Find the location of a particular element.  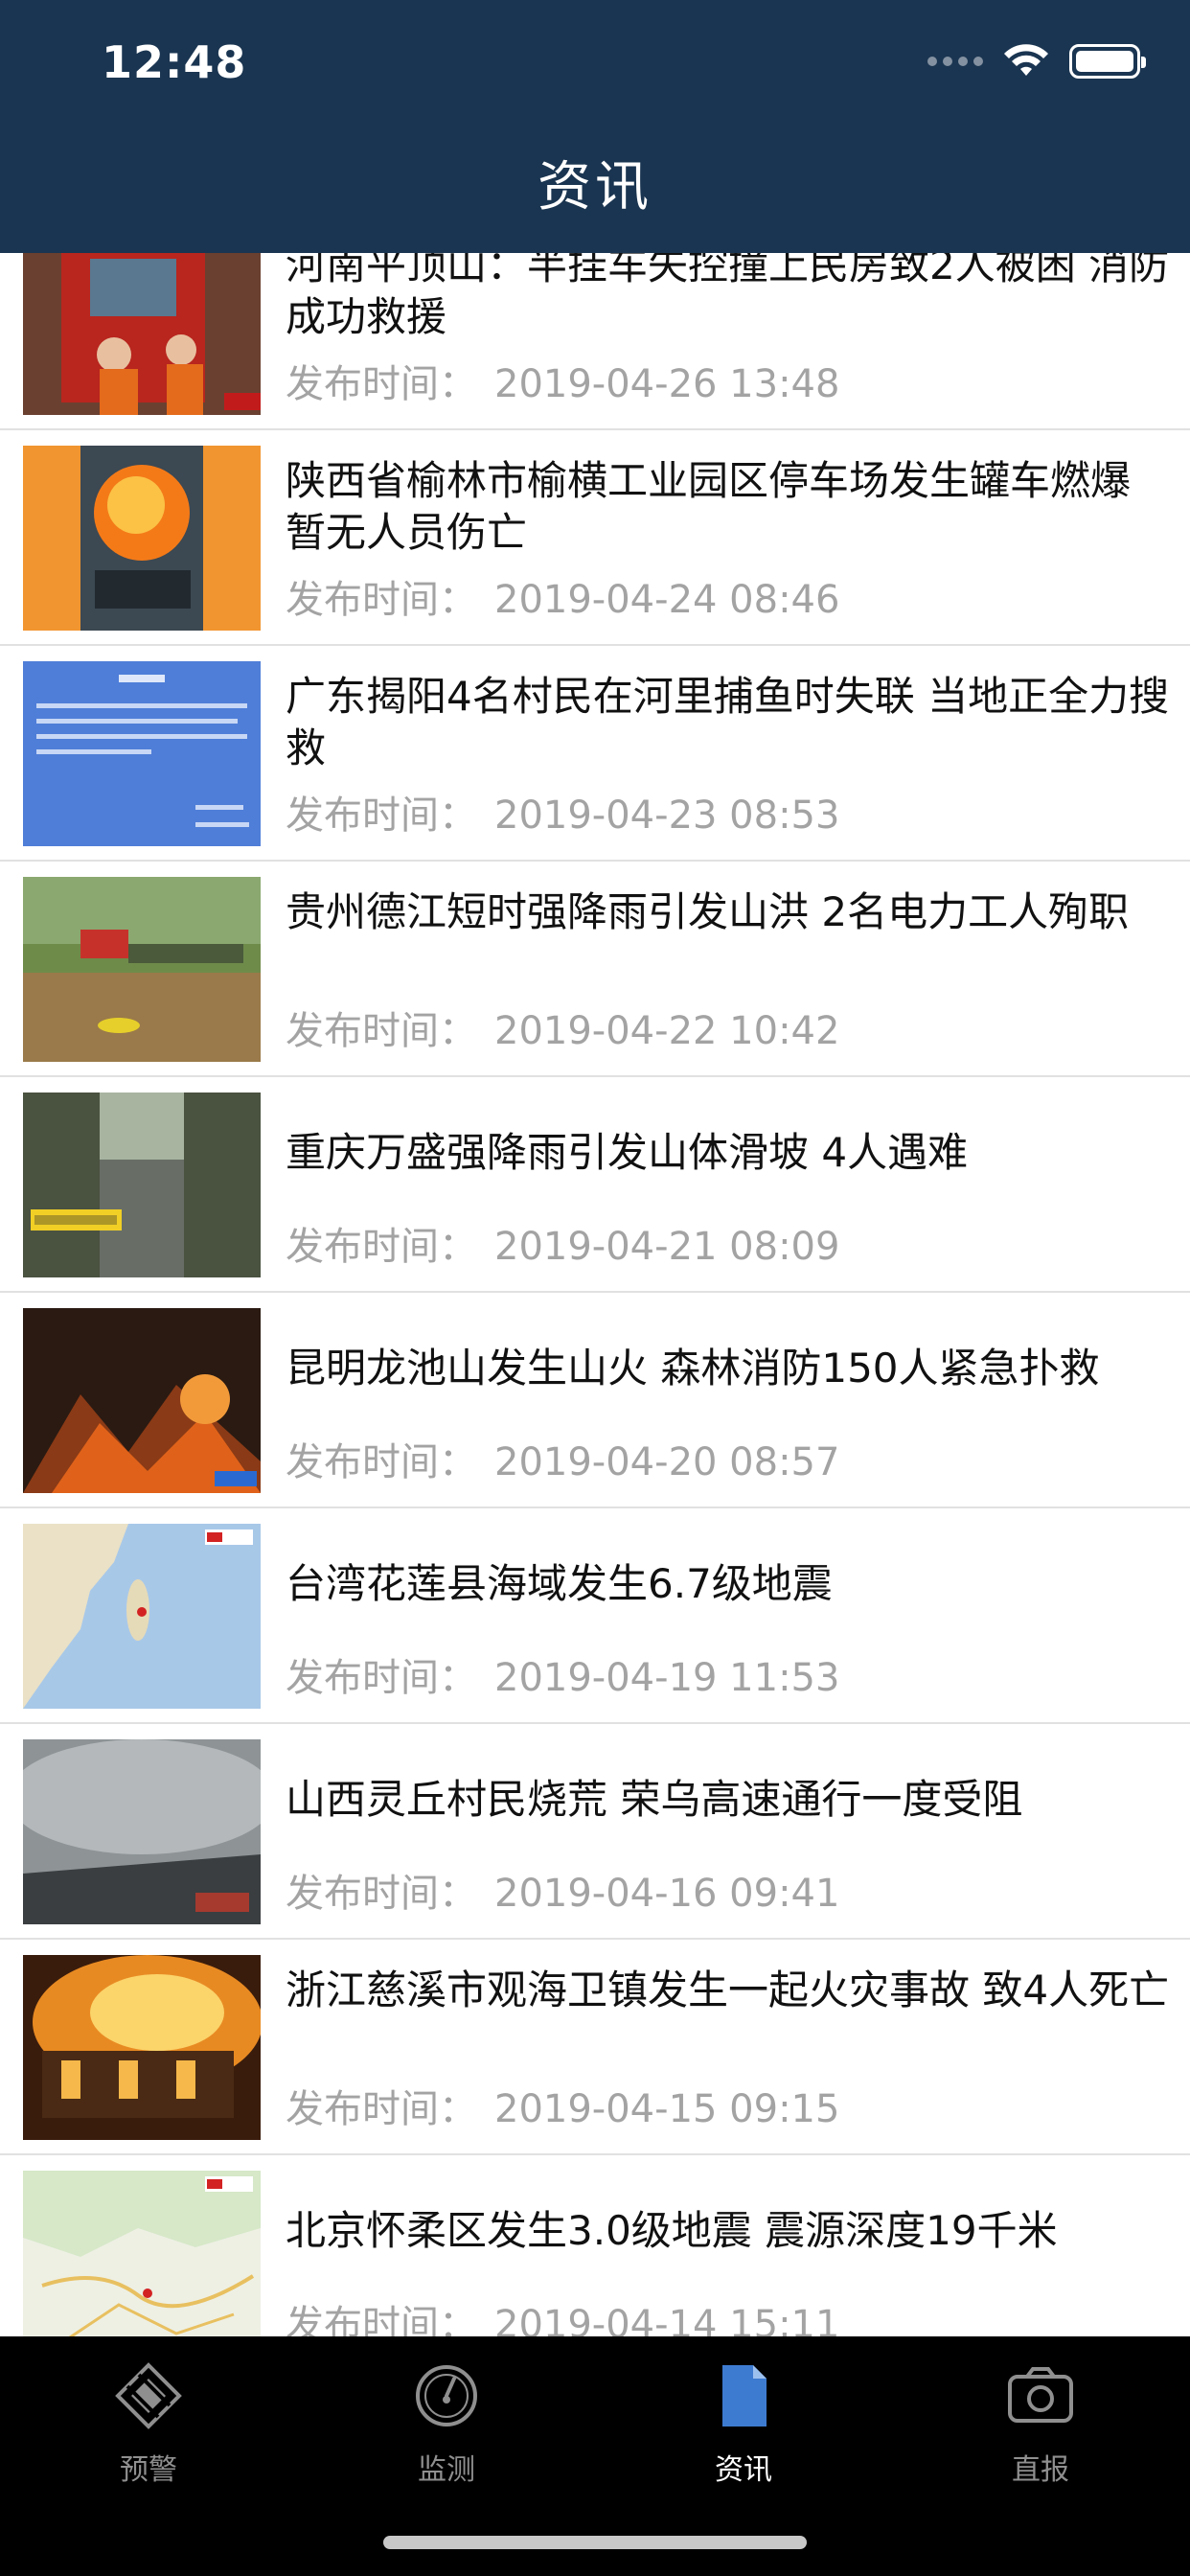

news-time: 发布时间： 2019-04-22 10:42 is located at coordinates (562, 1027).